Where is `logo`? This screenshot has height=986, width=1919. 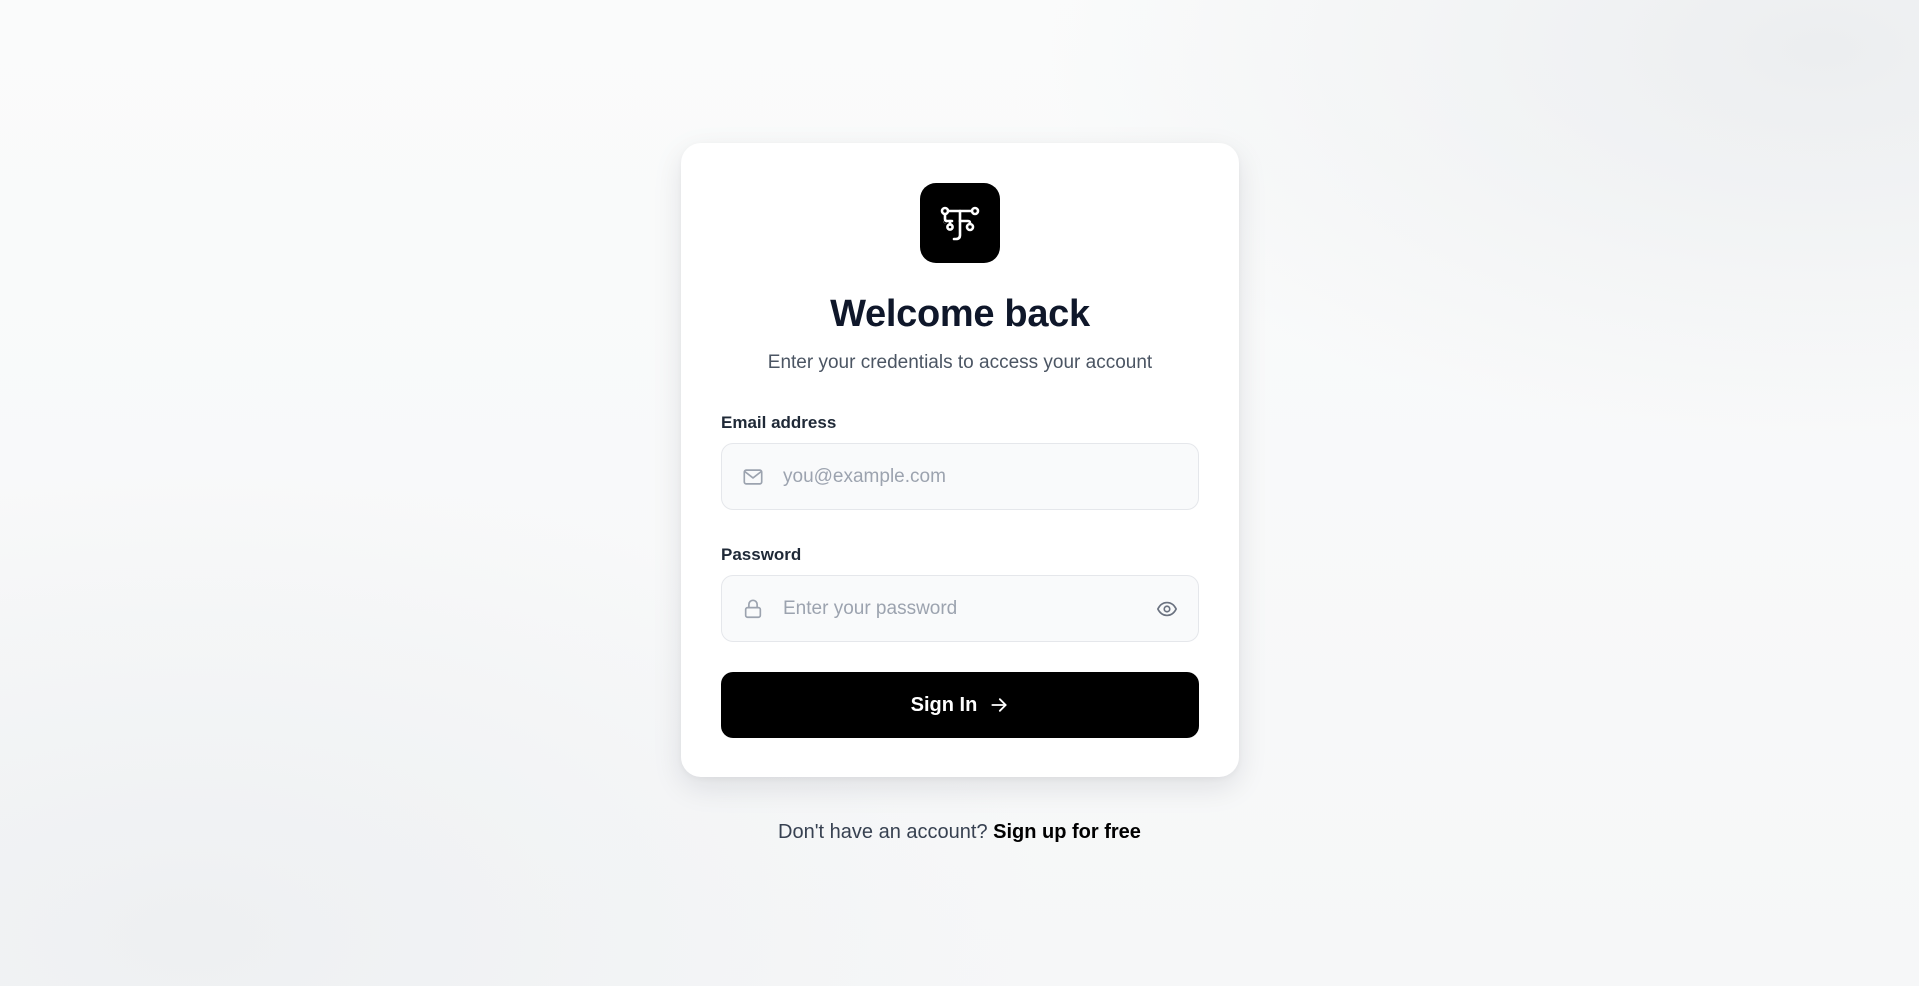
logo is located at coordinates (960, 223).